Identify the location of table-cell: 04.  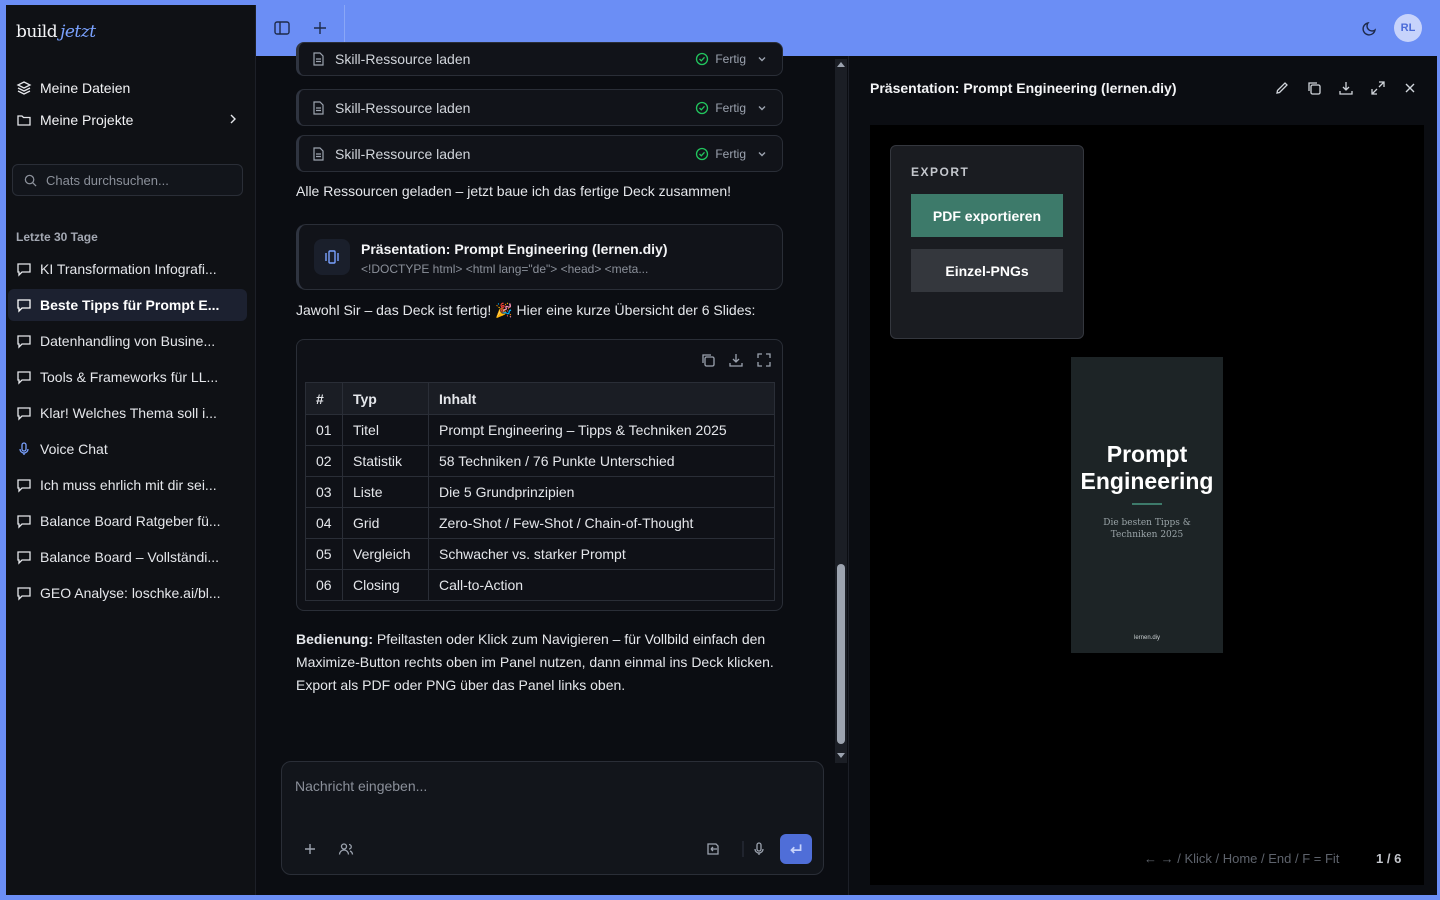
(324, 523).